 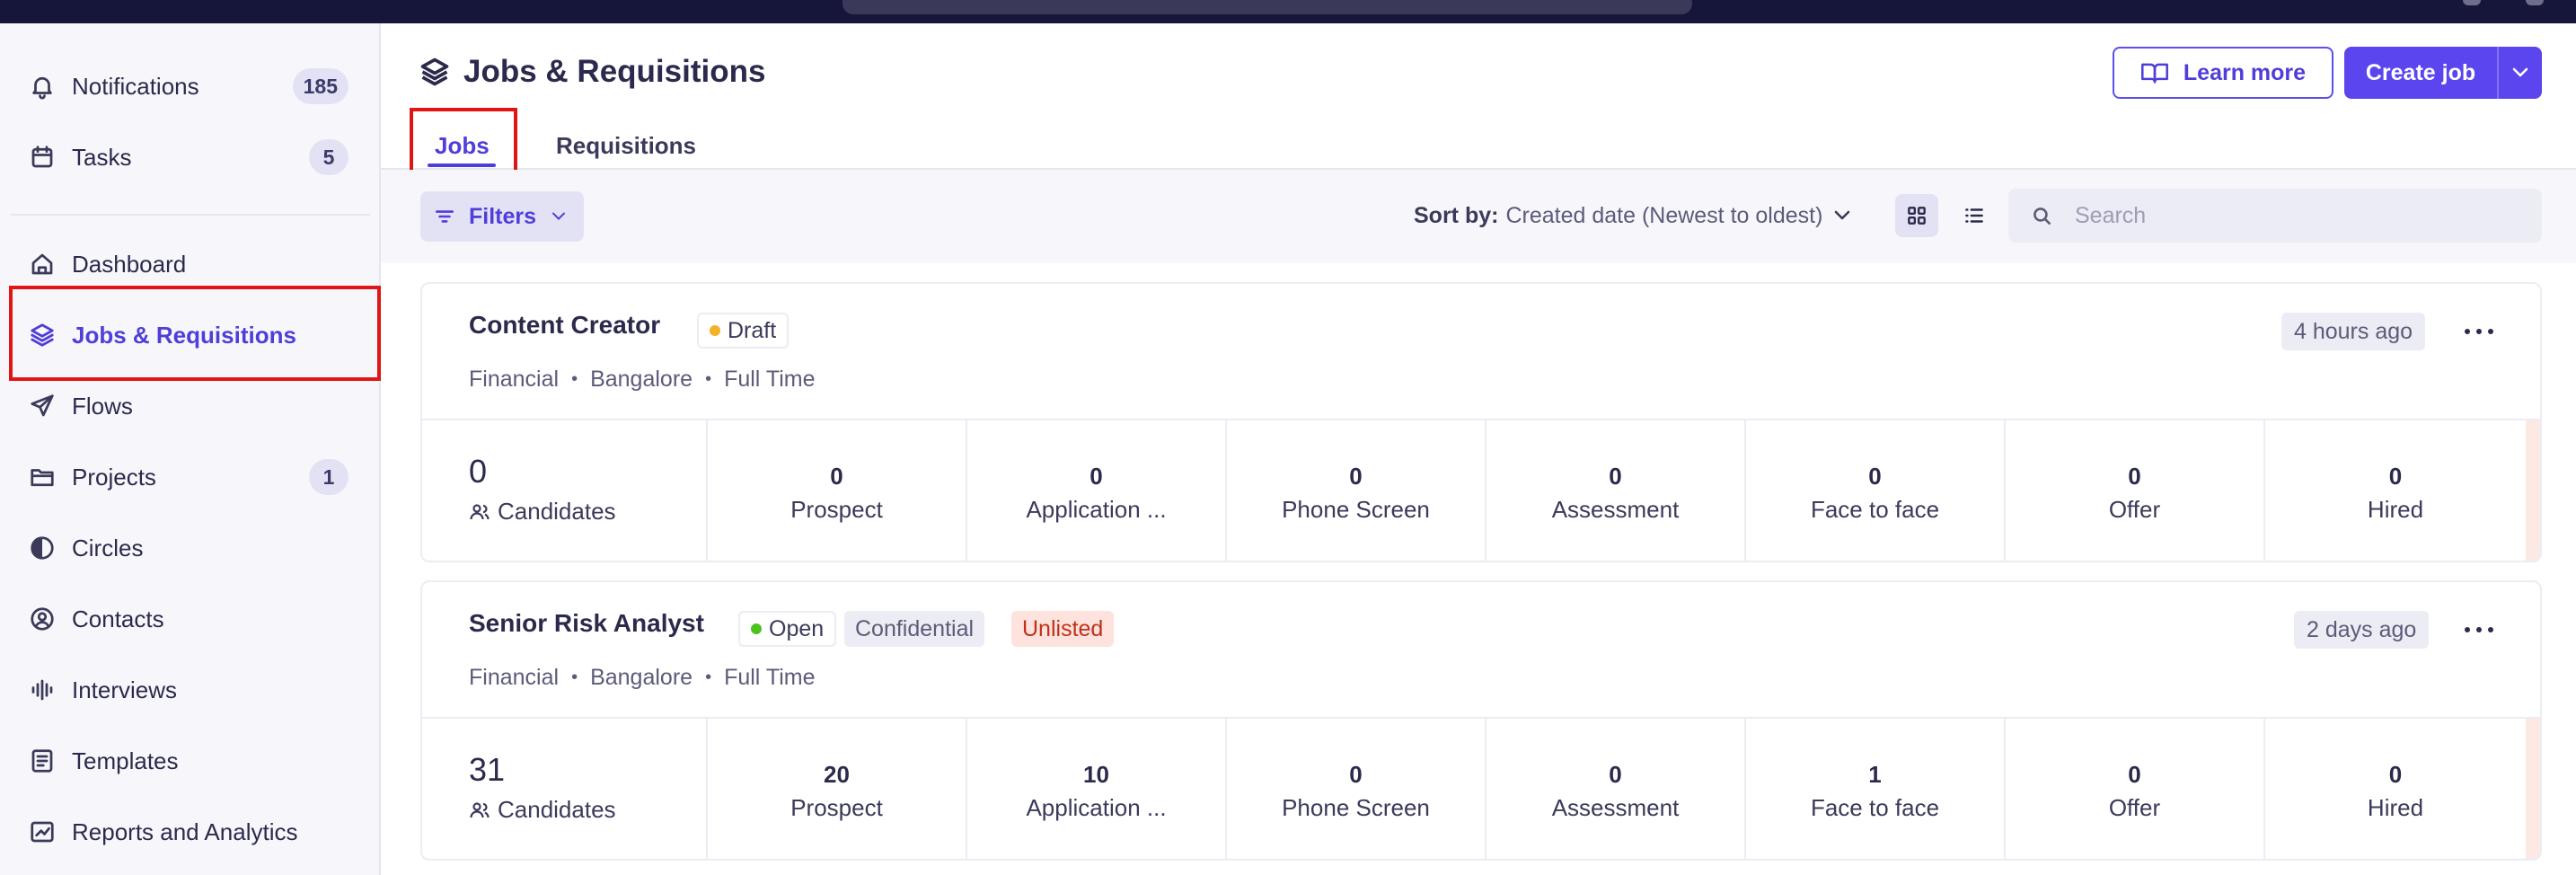 I want to click on sidebar-item-circles: Circles, so click(x=190, y=548).